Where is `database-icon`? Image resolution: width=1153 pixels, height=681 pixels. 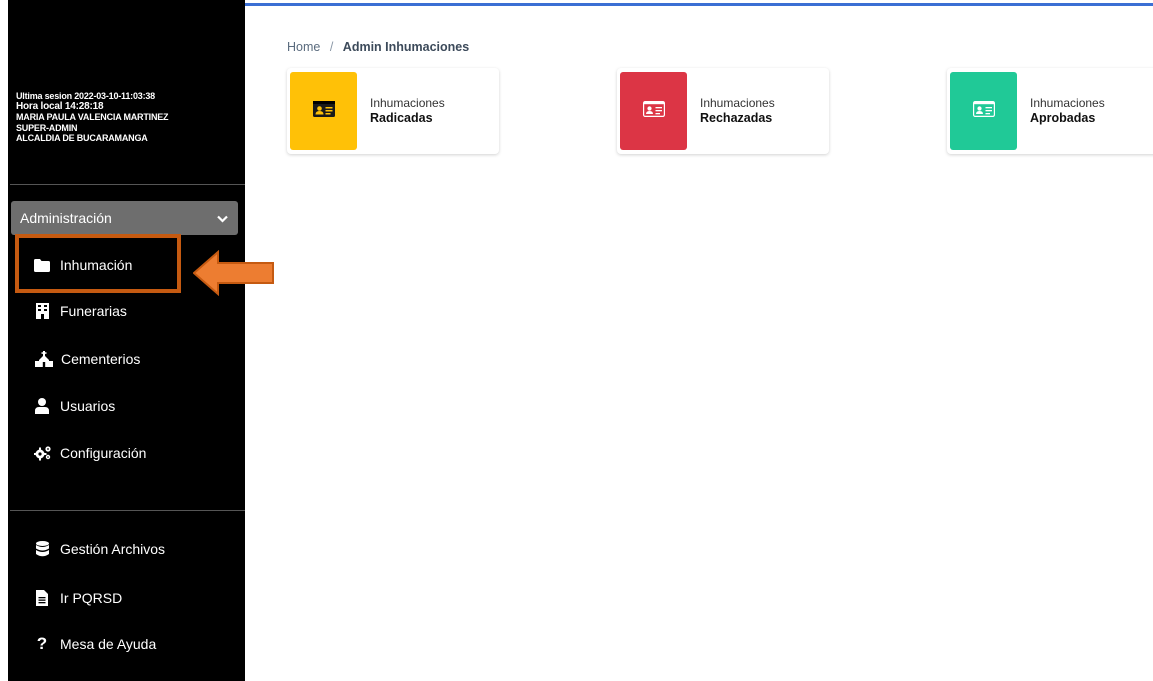
database-icon is located at coordinates (42, 549).